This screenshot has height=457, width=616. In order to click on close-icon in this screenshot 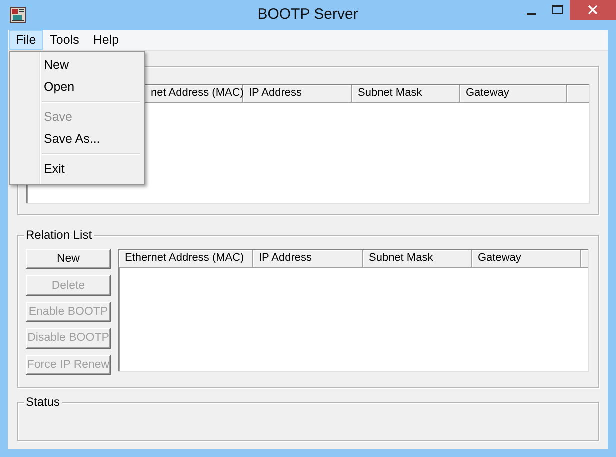, I will do `click(593, 10)`.